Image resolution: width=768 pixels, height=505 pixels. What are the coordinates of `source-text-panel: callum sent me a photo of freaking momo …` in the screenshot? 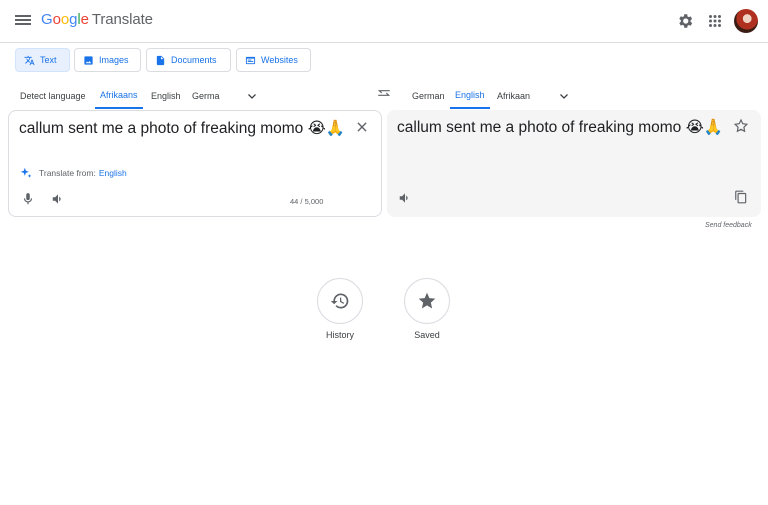 It's located at (195, 163).